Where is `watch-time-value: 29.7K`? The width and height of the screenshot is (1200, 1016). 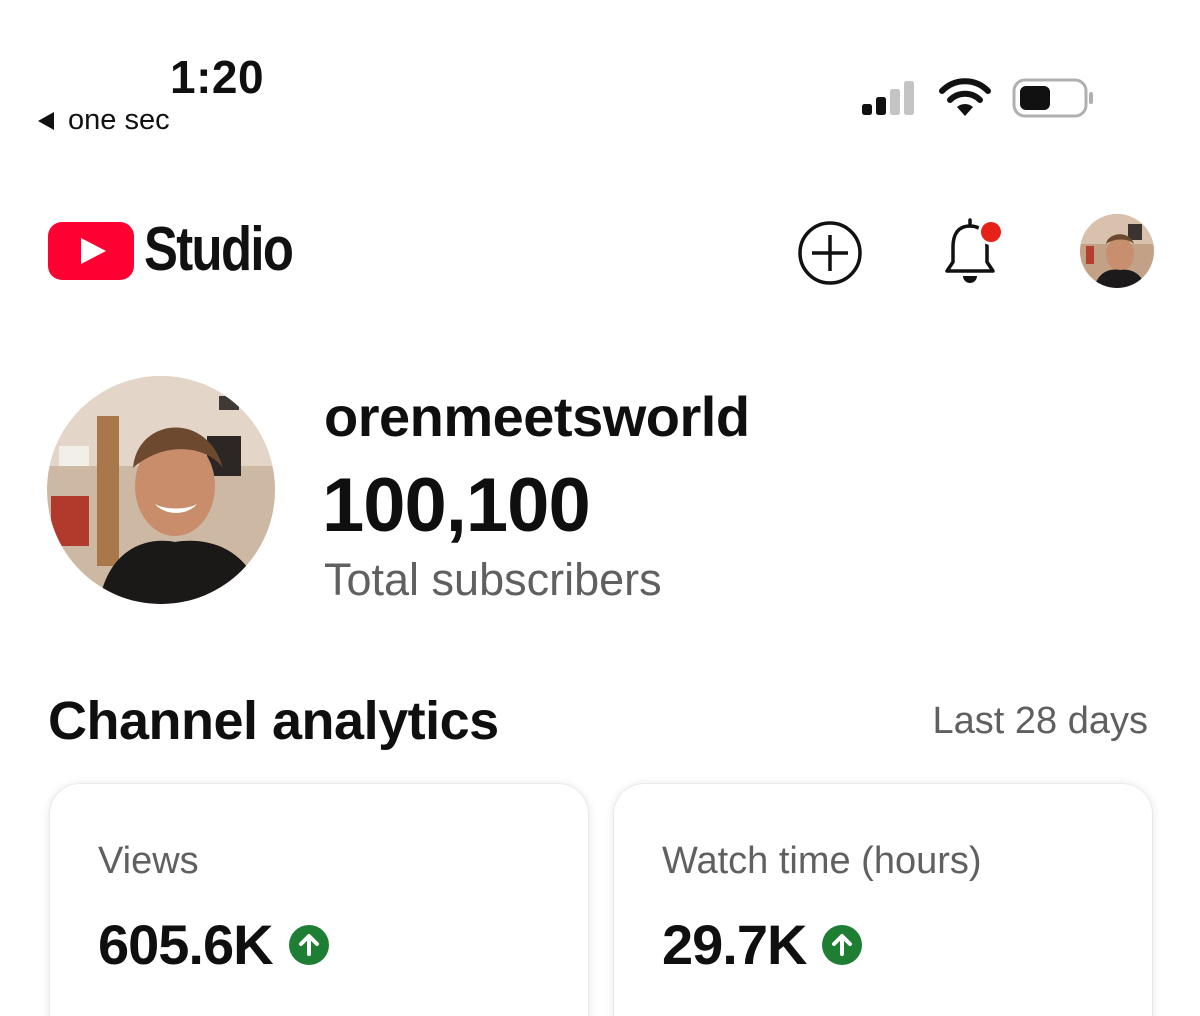
watch-time-value: 29.7K is located at coordinates (734, 944).